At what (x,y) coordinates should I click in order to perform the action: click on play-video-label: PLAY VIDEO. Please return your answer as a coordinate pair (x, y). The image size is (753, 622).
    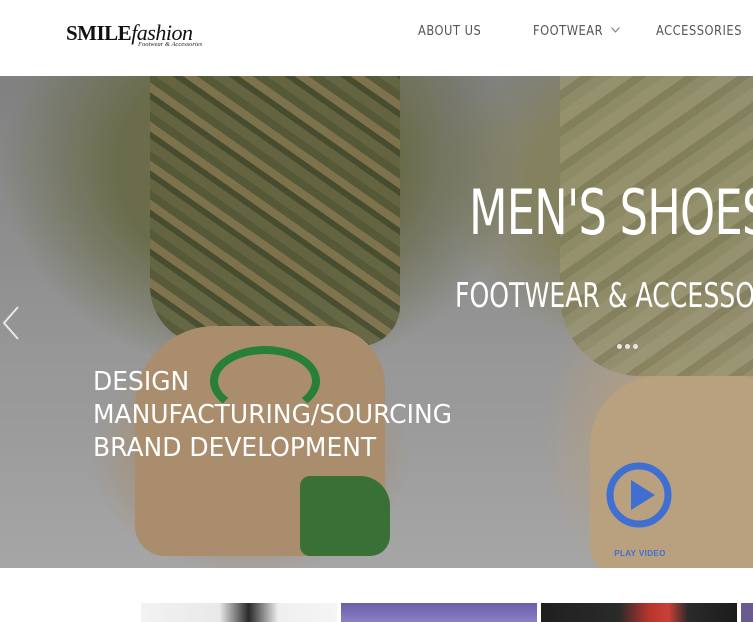
    Looking at the image, I should click on (640, 553).